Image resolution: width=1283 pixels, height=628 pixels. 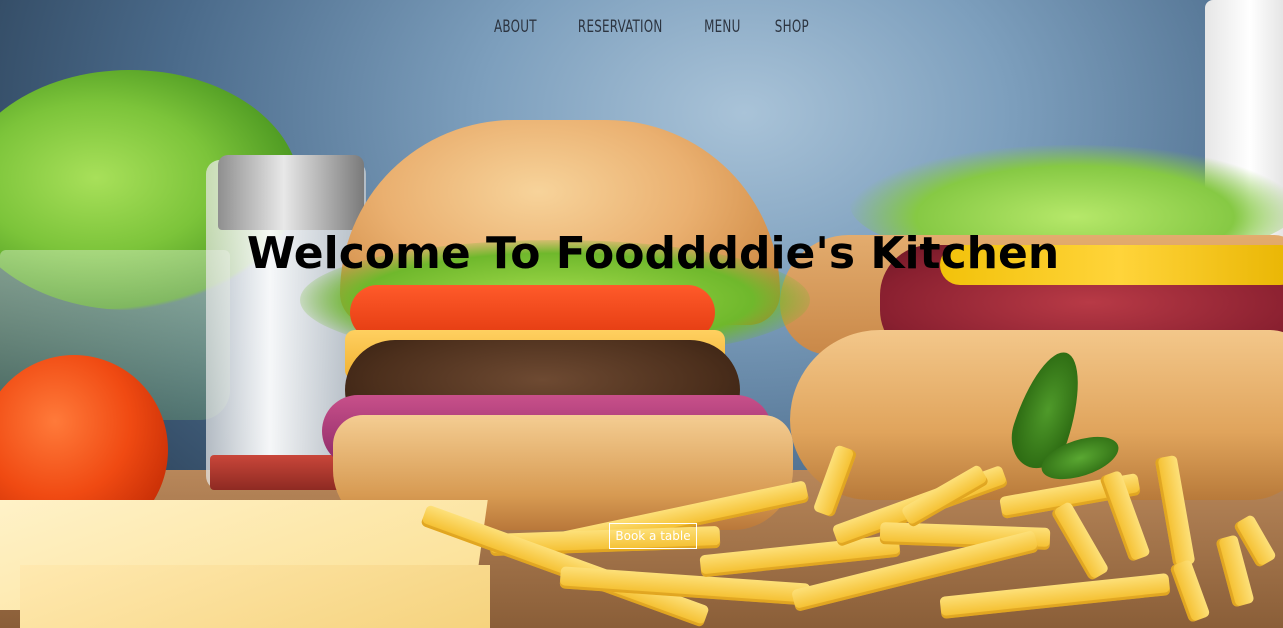 What do you see at coordinates (722, 27) in the screenshot?
I see `nav-link-menu: MENU` at bounding box center [722, 27].